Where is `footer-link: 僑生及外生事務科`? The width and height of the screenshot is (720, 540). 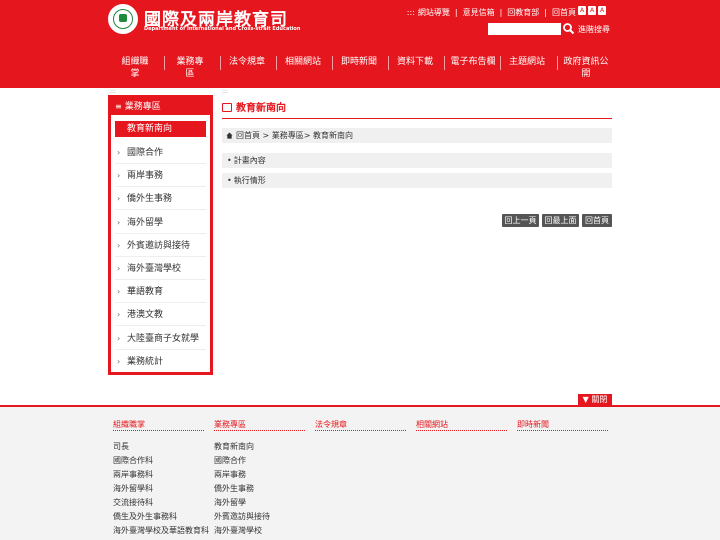 footer-link: 僑生及外生事務科 is located at coordinates (145, 516).